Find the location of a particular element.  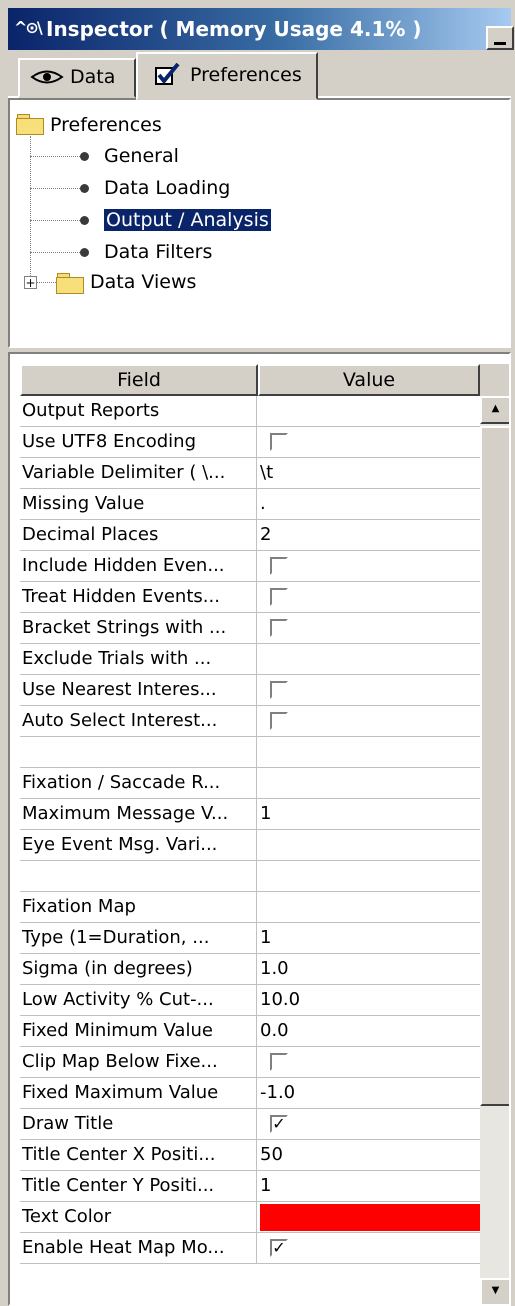

tab-preferences: Preferences is located at coordinates (227, 76).